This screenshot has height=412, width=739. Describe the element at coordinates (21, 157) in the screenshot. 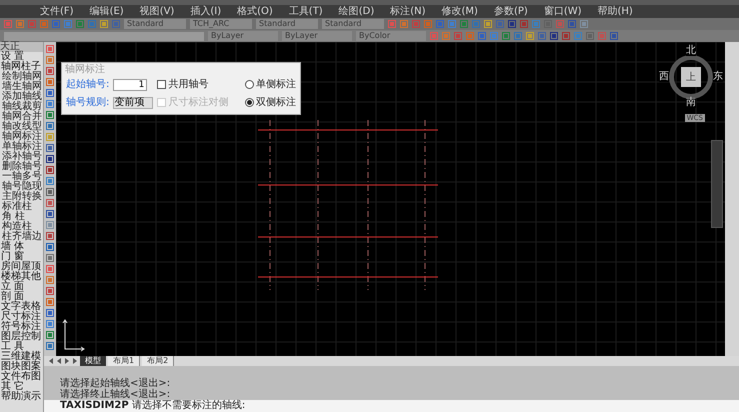

I see `sidebar-item: 添补轴号` at that location.